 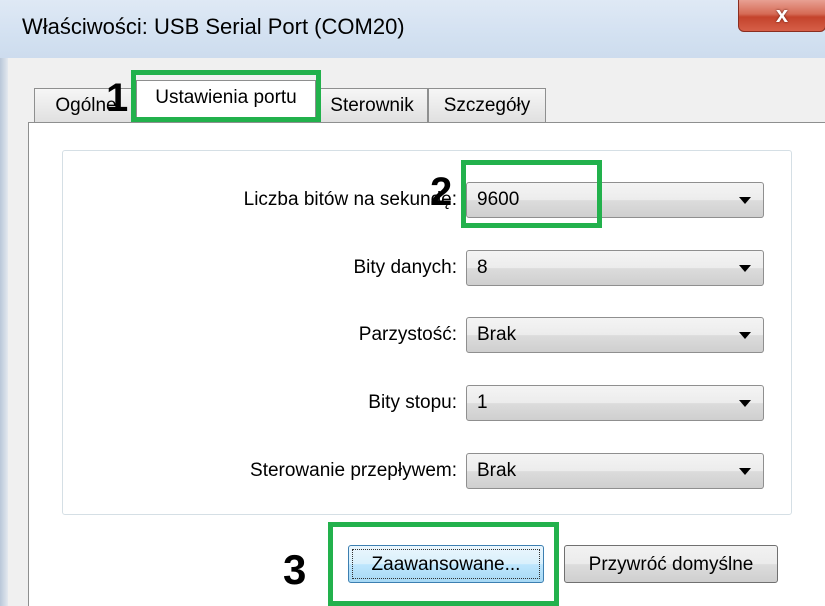 I want to click on data-bits-value: 8, so click(x=482, y=267).